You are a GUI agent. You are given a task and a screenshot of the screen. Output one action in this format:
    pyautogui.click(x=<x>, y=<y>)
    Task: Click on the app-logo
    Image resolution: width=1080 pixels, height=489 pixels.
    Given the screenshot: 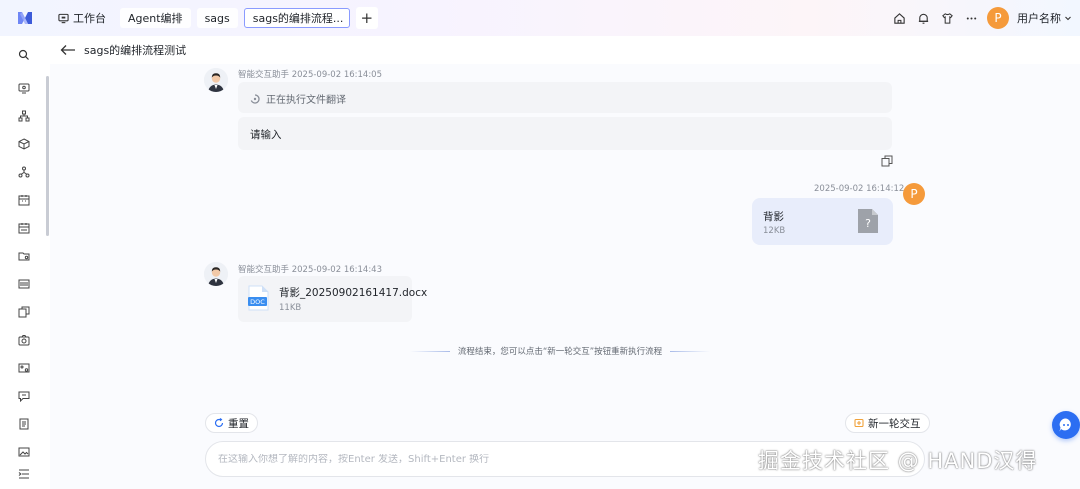 What is the action you would take?
    pyautogui.click(x=25, y=18)
    